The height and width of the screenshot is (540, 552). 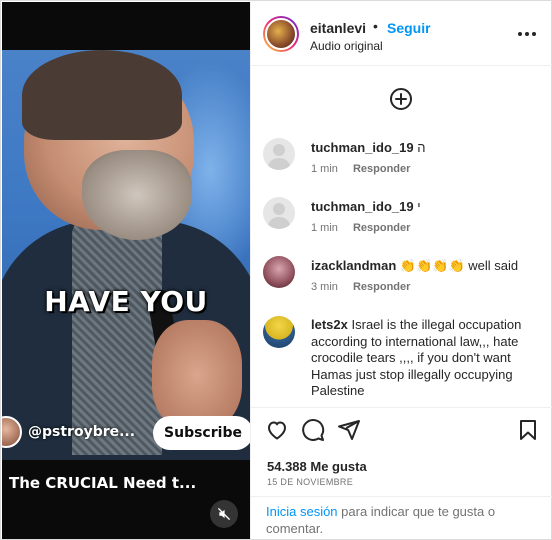 What do you see at coordinates (409, 28) in the screenshot?
I see `follow-button: Seguir` at bounding box center [409, 28].